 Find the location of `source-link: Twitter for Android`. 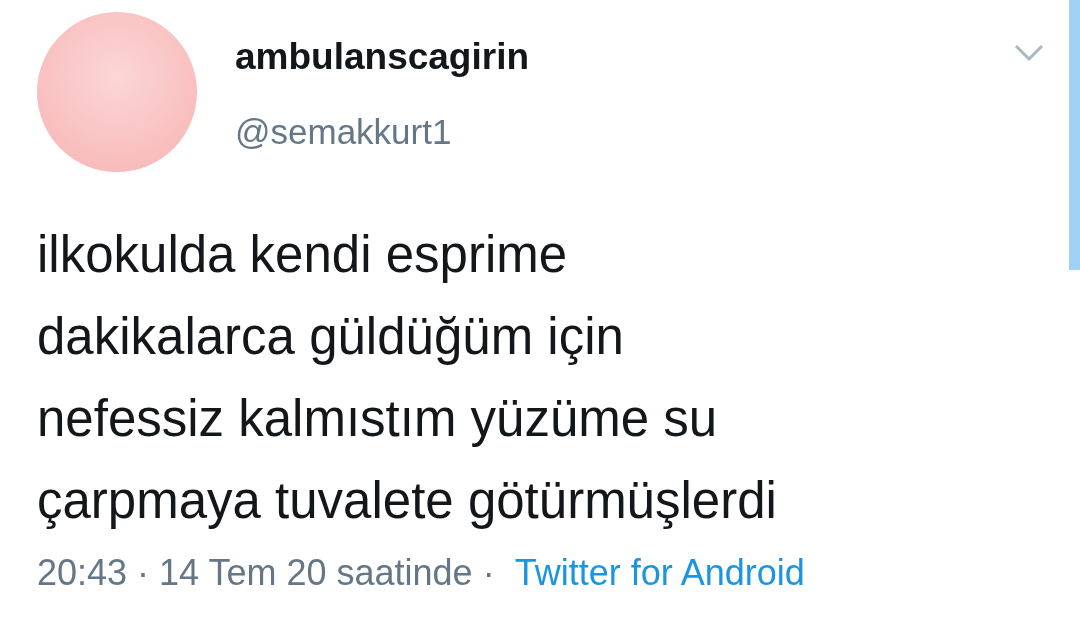

source-link: Twitter for Android is located at coordinates (659, 572).